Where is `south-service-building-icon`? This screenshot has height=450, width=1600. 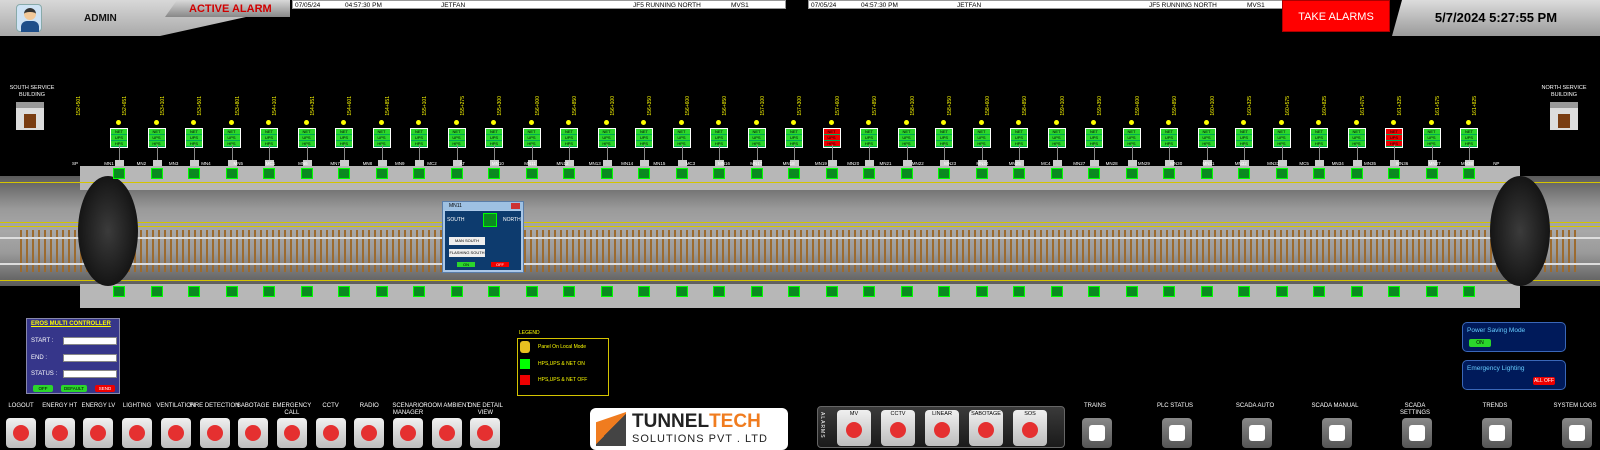
south-service-building-icon is located at coordinates (30, 116).